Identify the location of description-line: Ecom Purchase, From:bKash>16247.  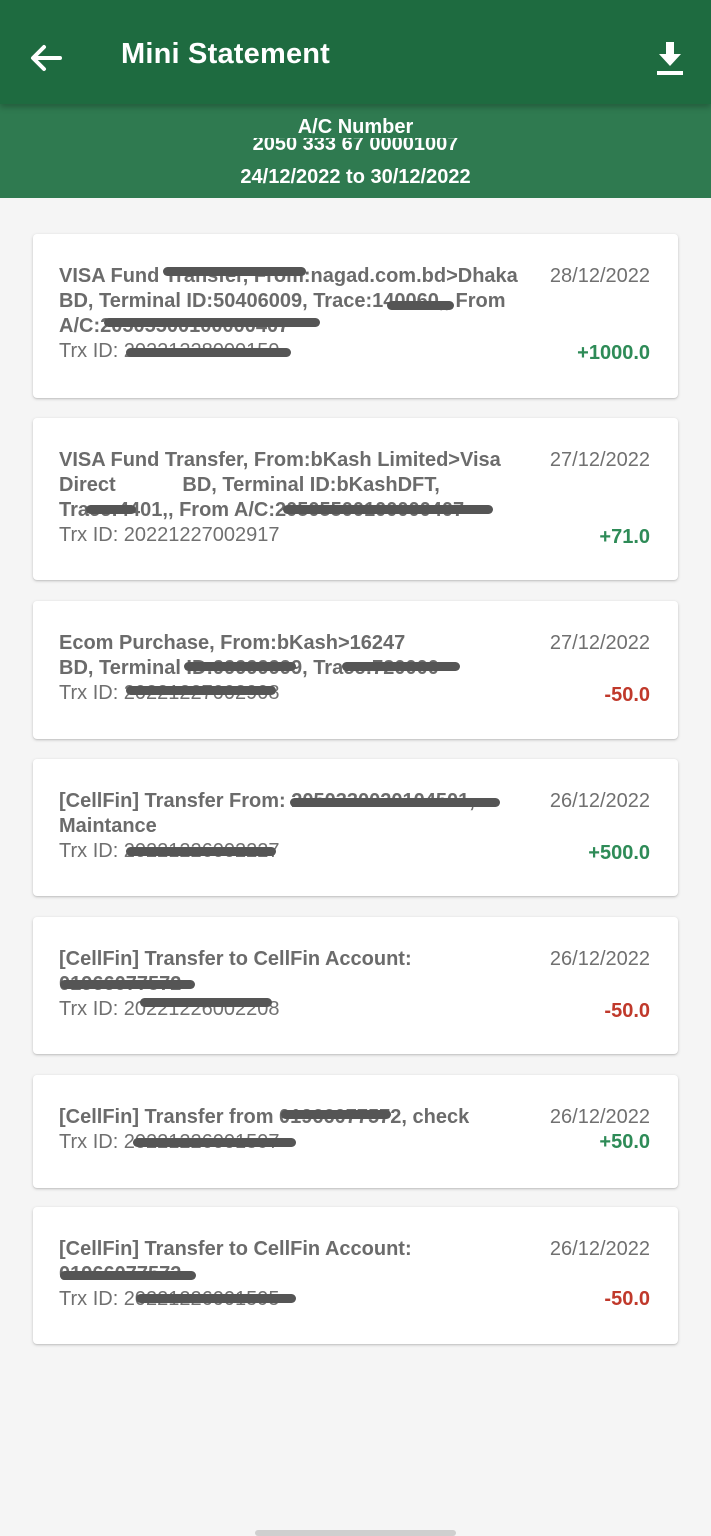
(232, 643).